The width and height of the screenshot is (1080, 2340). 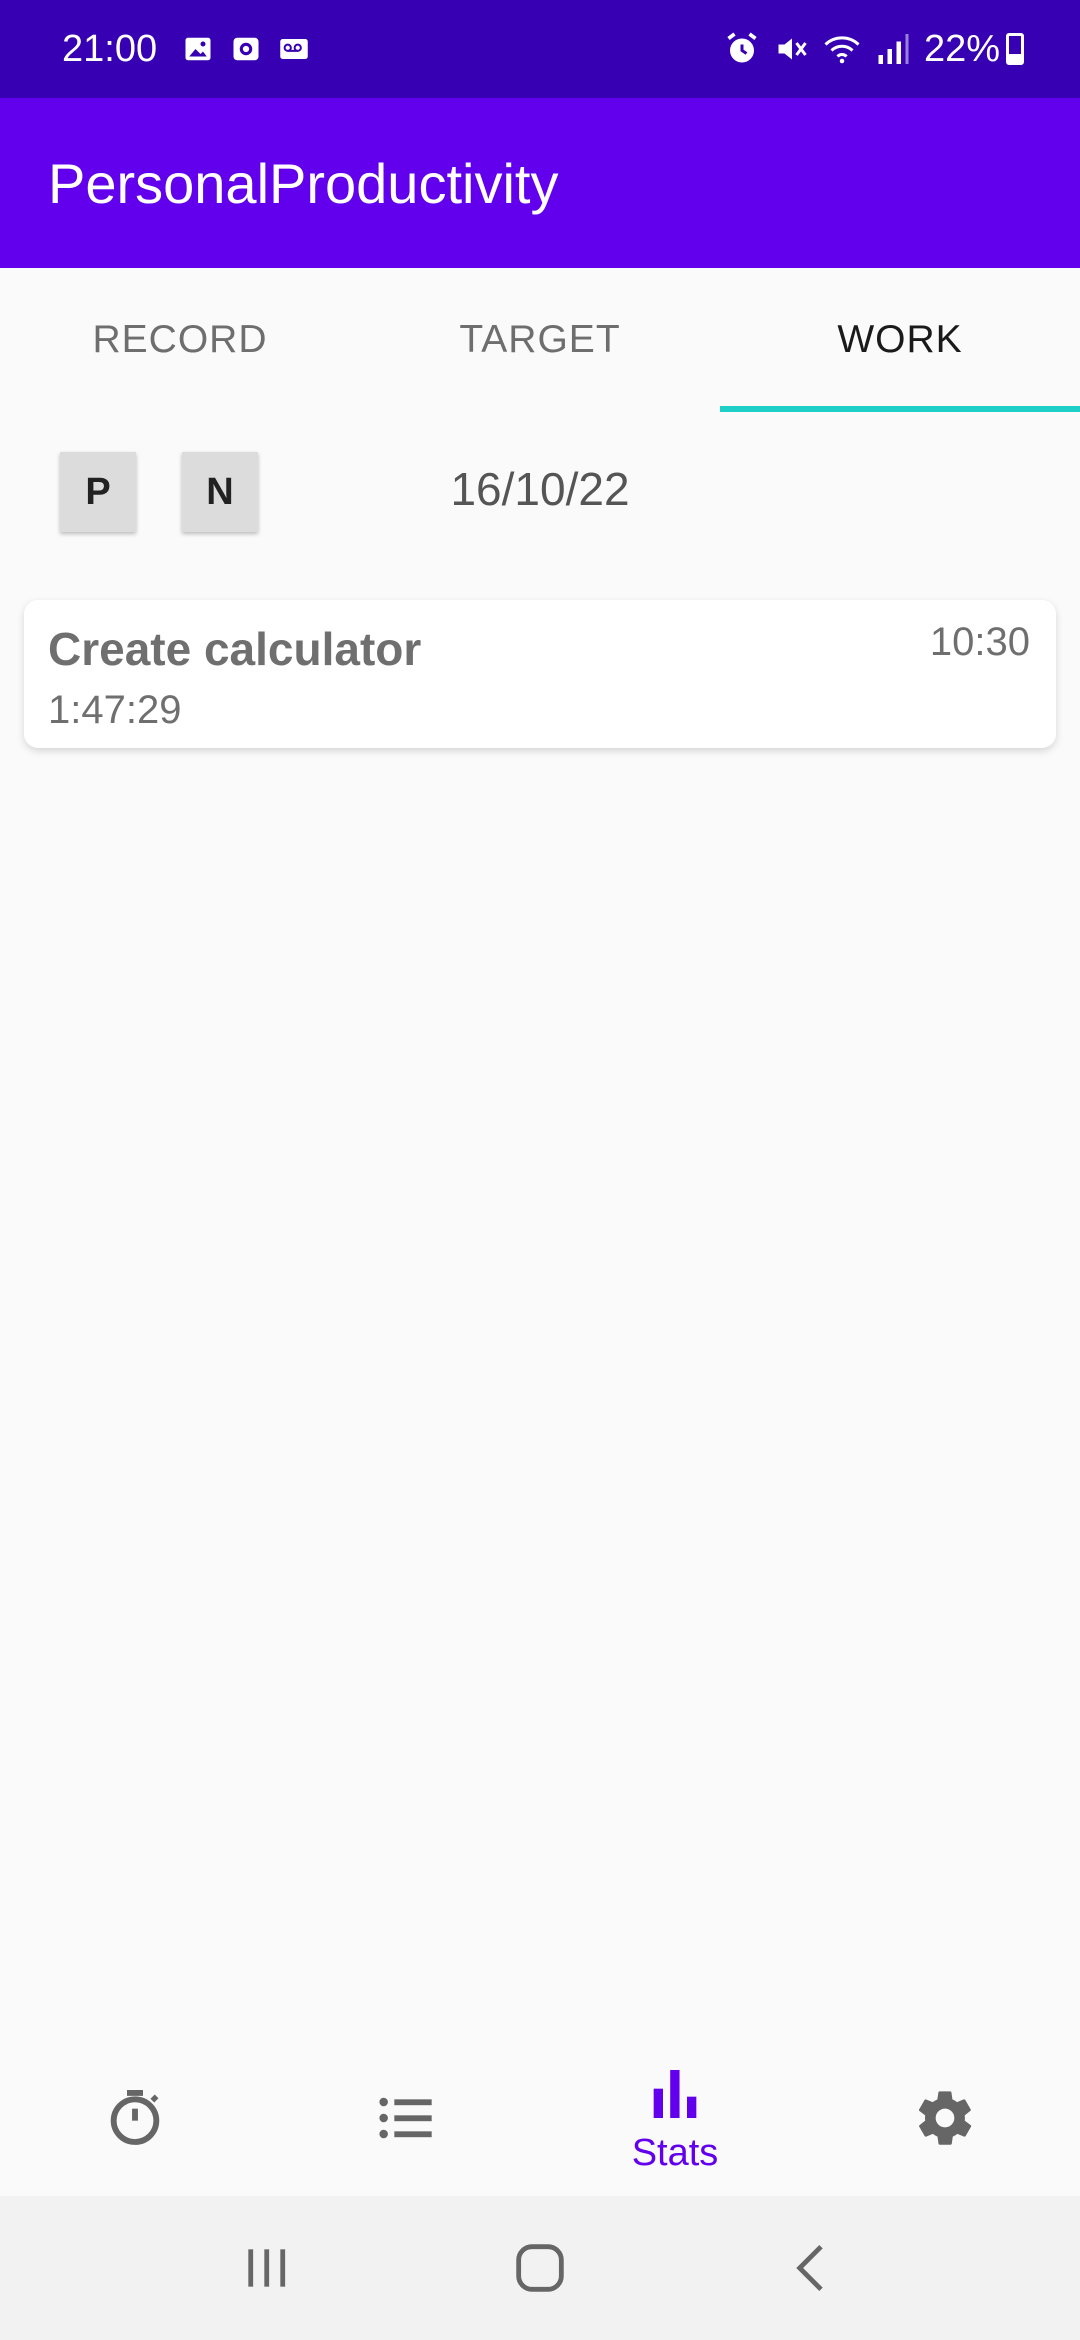 What do you see at coordinates (900, 340) in the screenshot?
I see `tab-work: WORK` at bounding box center [900, 340].